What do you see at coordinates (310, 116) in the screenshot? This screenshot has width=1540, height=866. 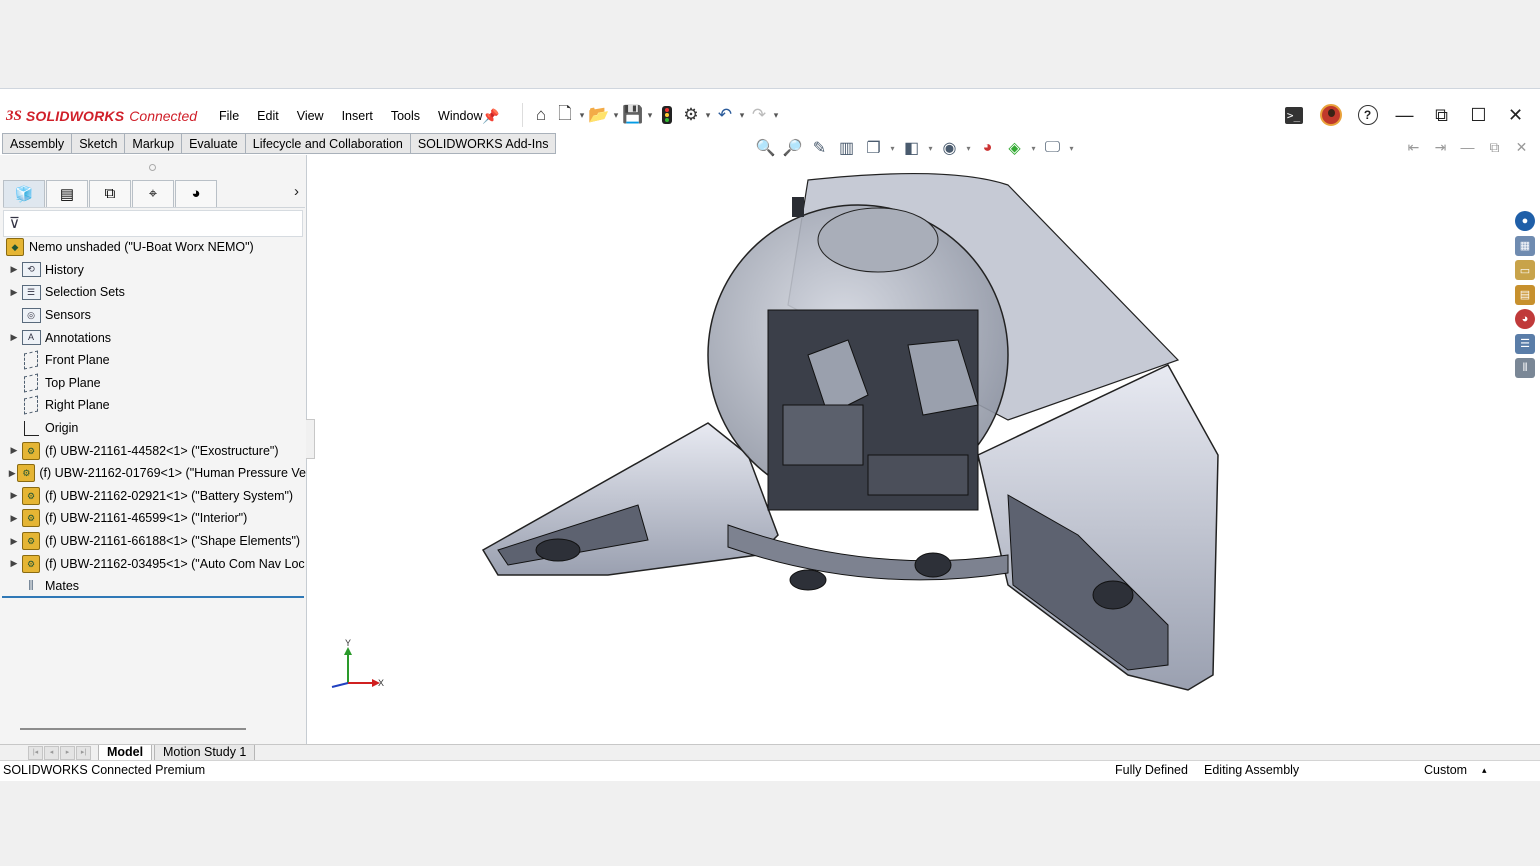 I see `menu-view: View` at bounding box center [310, 116].